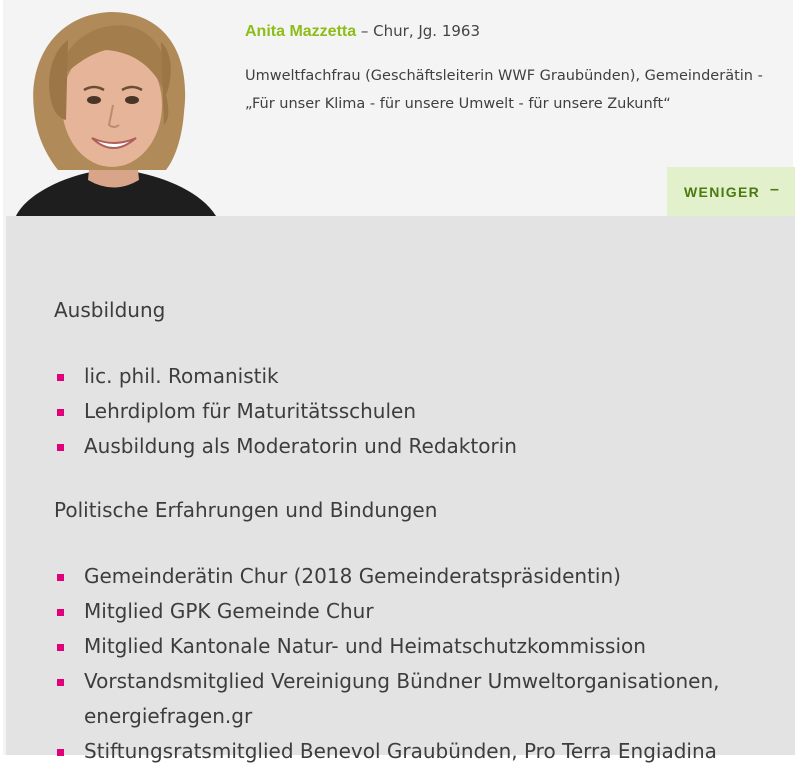  I want to click on candidate-meta: – Chur, Jg. 1963, so click(418, 31).